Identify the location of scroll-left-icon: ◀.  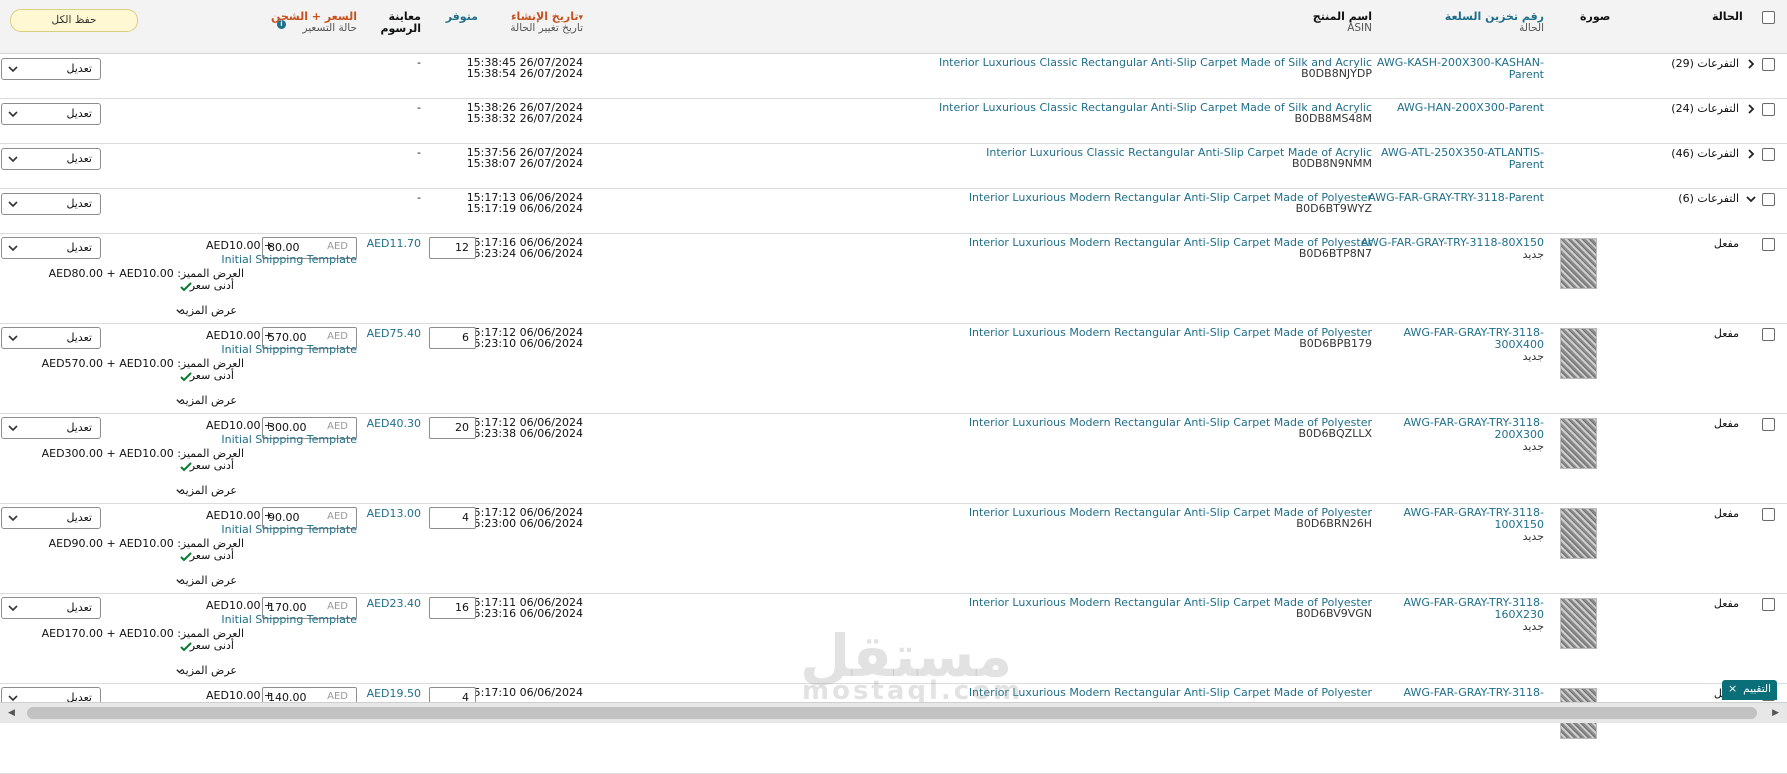
(11, 713).